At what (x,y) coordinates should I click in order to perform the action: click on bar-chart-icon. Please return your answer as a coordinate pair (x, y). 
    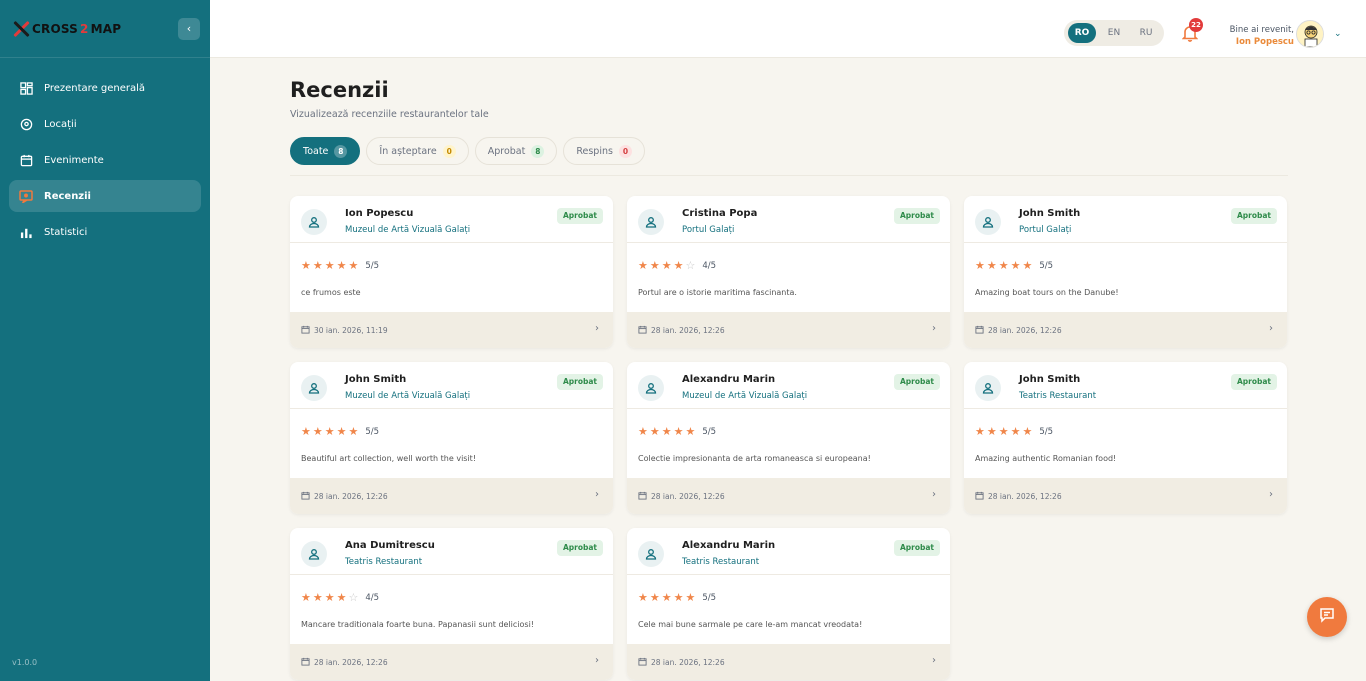
    Looking at the image, I should click on (26, 232).